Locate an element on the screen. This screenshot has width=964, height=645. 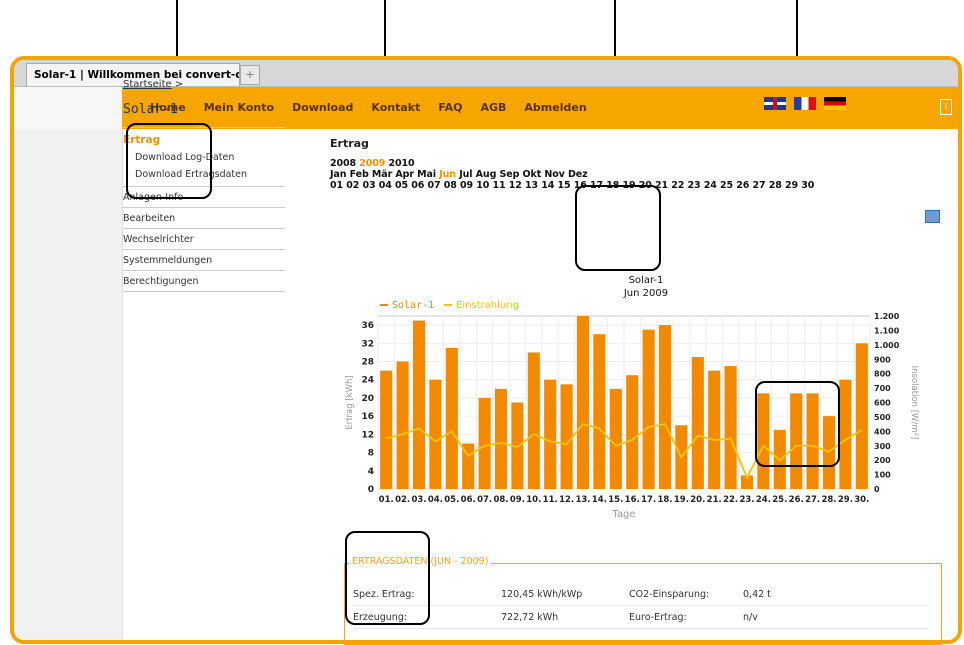
day-13: 13 is located at coordinates (531, 185).